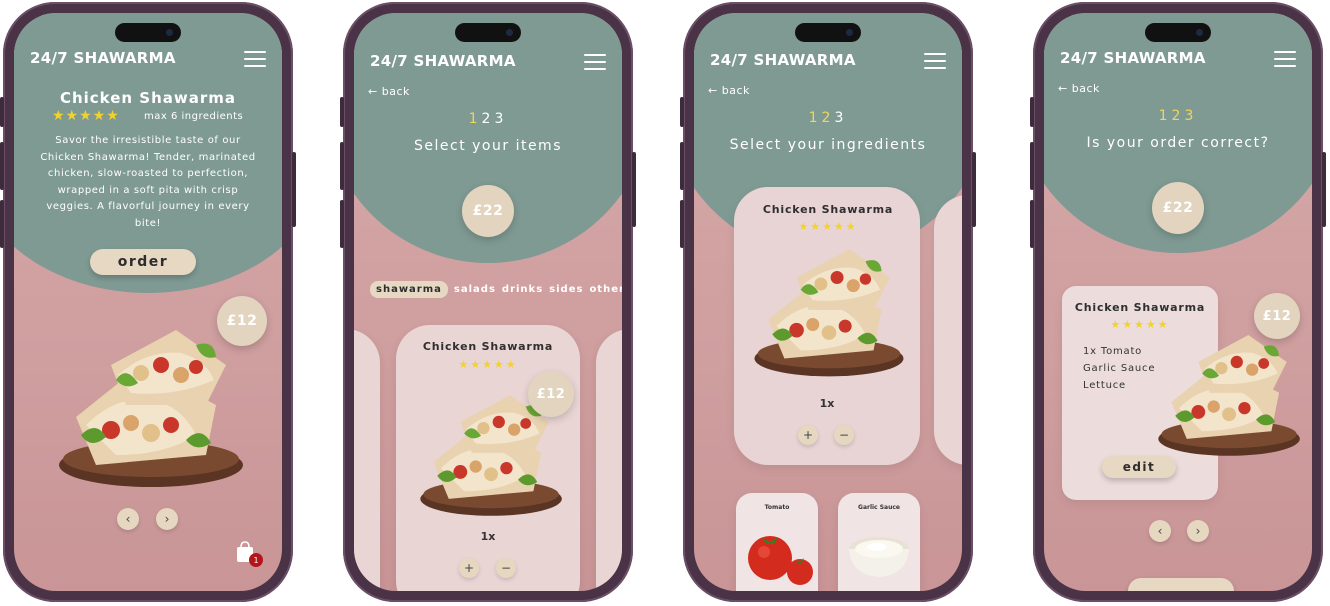  What do you see at coordinates (1104, 385) in the screenshot?
I see `order-item: Lettuce` at bounding box center [1104, 385].